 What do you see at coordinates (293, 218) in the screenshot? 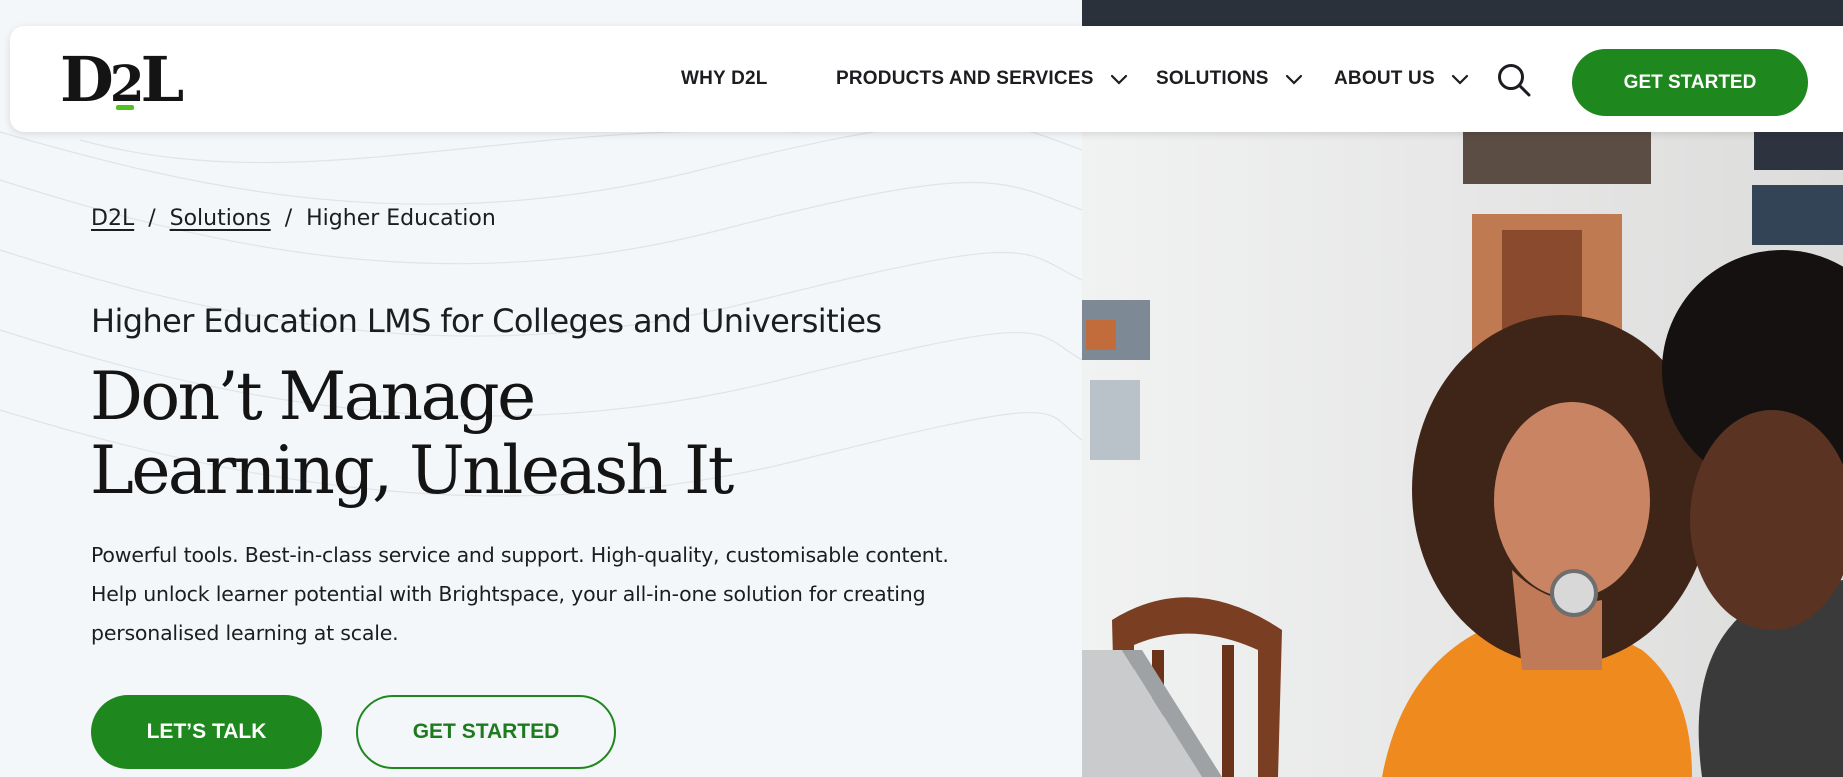
I see `breadcrumb: D2L / Solutions / Higher Education` at bounding box center [293, 218].